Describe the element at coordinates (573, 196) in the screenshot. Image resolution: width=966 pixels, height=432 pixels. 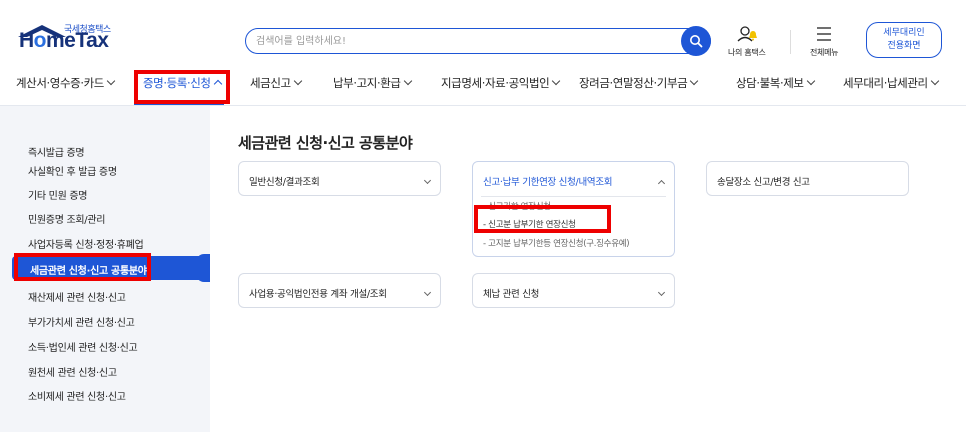
I see `card-divider` at that location.